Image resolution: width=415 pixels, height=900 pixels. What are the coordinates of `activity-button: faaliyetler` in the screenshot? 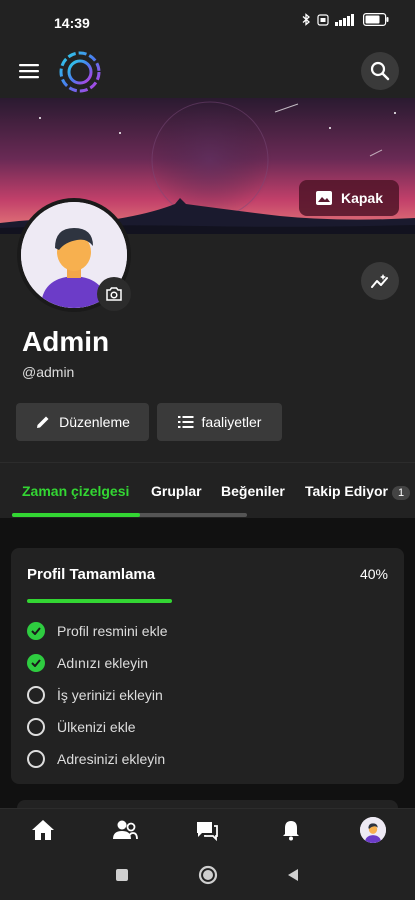 It's located at (219, 422).